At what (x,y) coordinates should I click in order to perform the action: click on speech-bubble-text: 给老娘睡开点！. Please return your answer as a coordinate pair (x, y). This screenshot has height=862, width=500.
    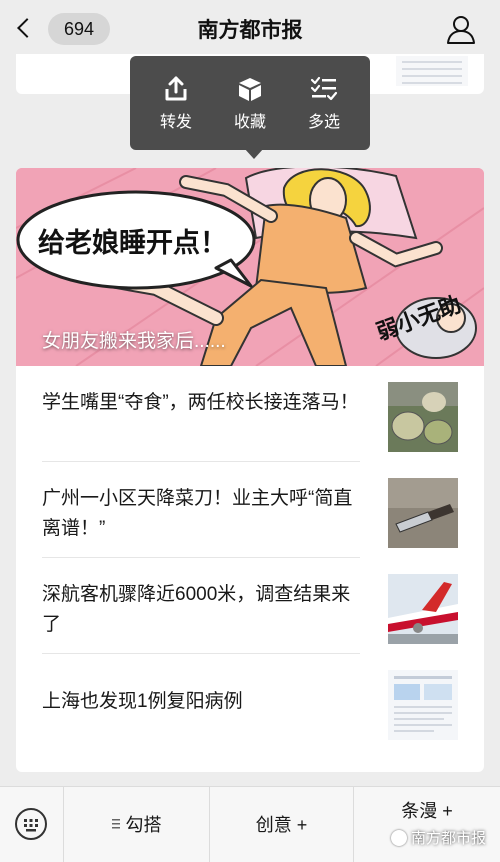
    Looking at the image, I should click on (132, 243).